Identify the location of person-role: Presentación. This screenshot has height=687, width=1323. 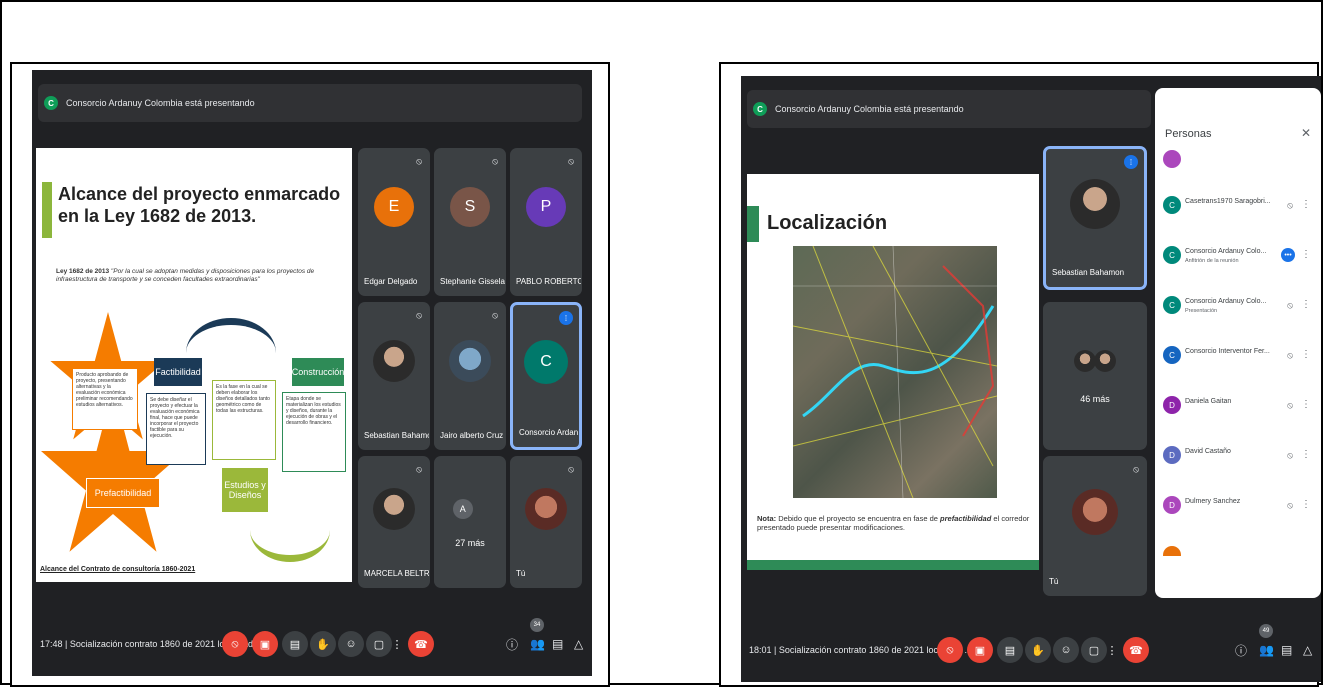
(1201, 311).